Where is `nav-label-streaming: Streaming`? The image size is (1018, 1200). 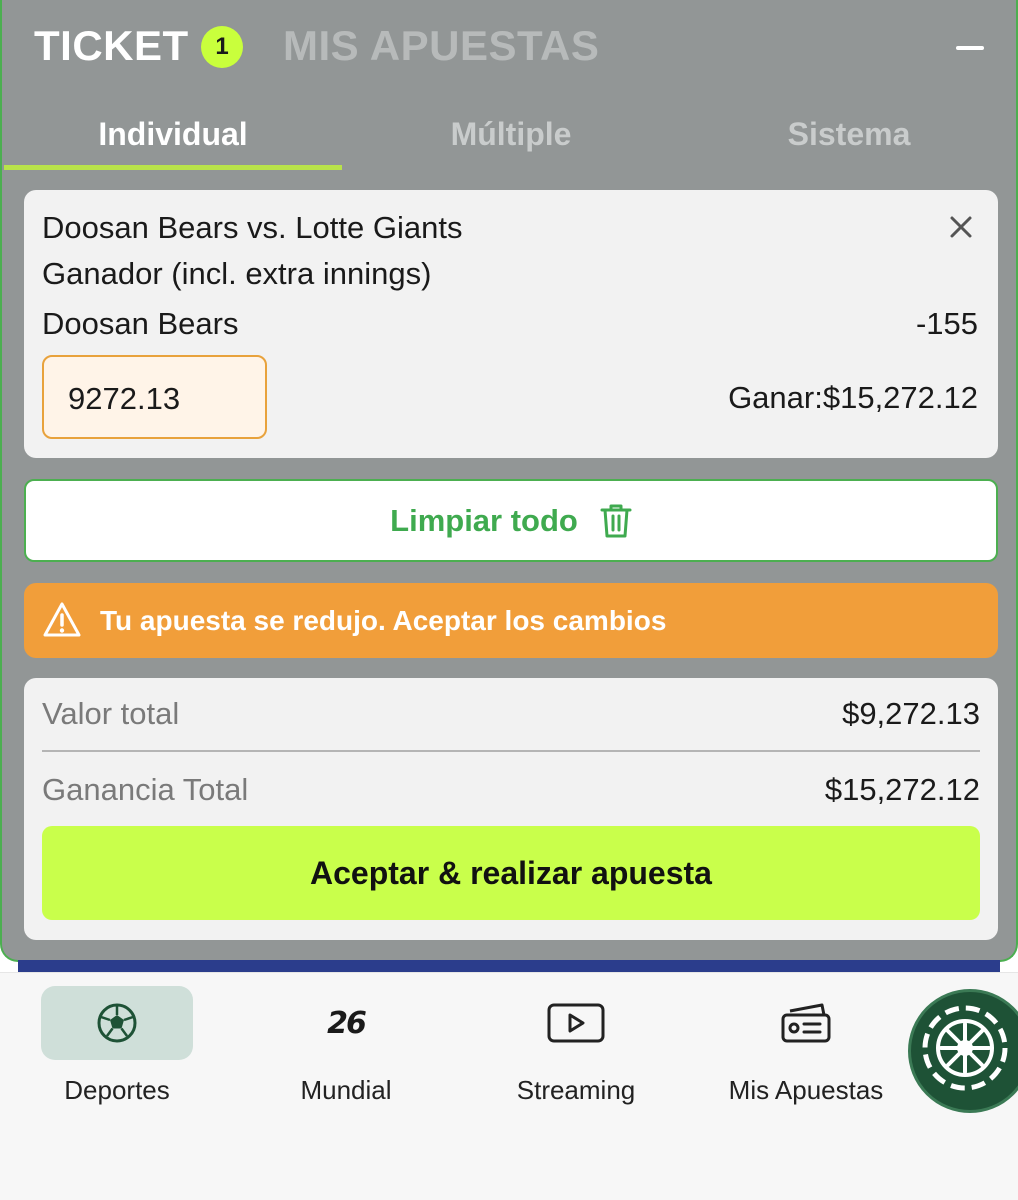
nav-label-streaming: Streaming is located at coordinates (576, 1090).